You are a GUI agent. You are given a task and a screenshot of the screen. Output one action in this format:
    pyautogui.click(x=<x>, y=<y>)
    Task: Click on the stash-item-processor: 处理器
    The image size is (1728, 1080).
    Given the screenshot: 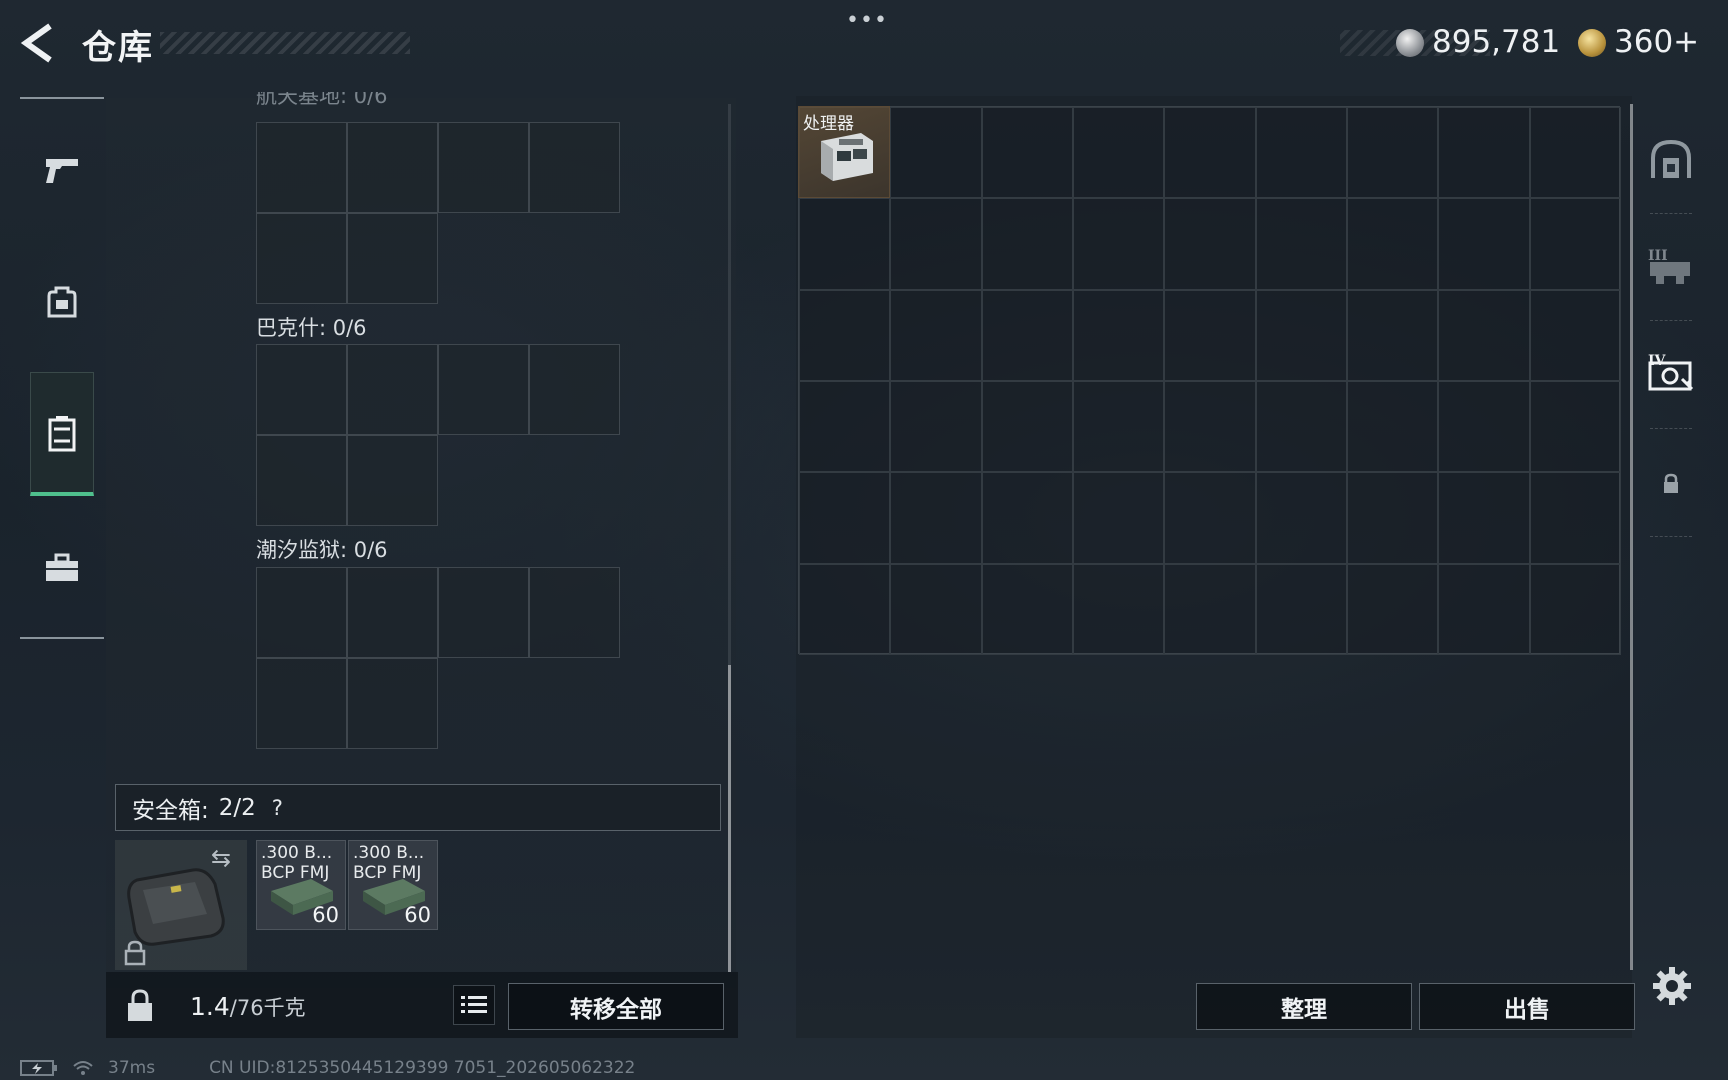 What is the action you would take?
    pyautogui.click(x=844, y=152)
    